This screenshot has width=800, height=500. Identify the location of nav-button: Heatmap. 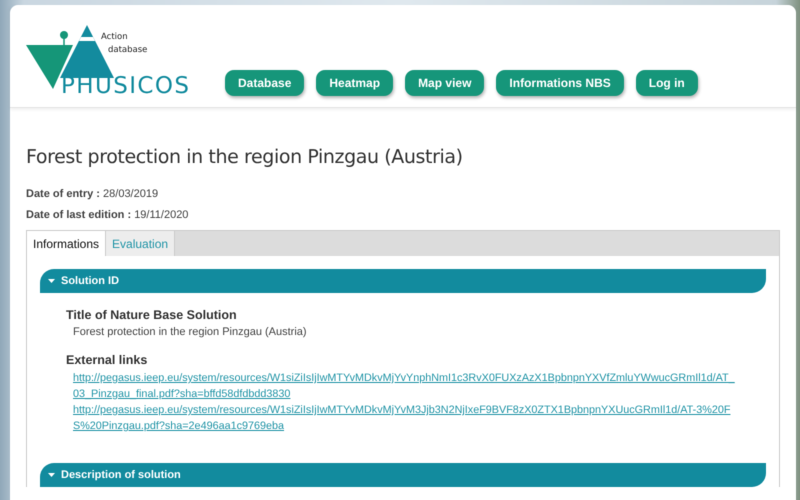
(355, 83).